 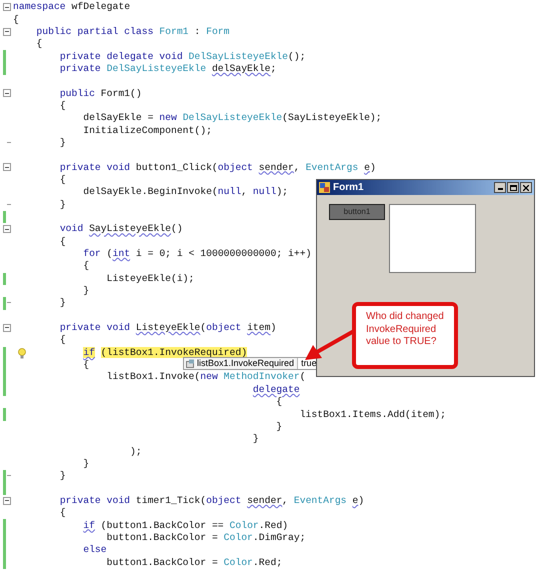 I want to click on close-button, so click(x=526, y=187).